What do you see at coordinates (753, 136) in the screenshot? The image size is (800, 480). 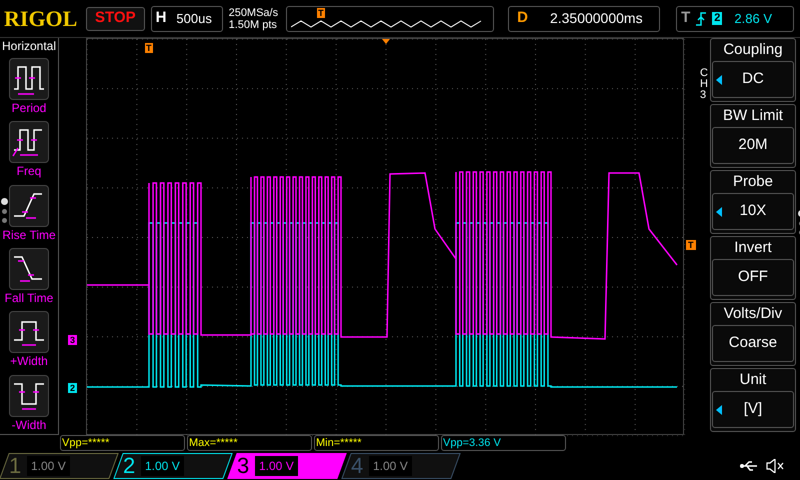 I see `softkey-button: BW Limit 20M` at bounding box center [753, 136].